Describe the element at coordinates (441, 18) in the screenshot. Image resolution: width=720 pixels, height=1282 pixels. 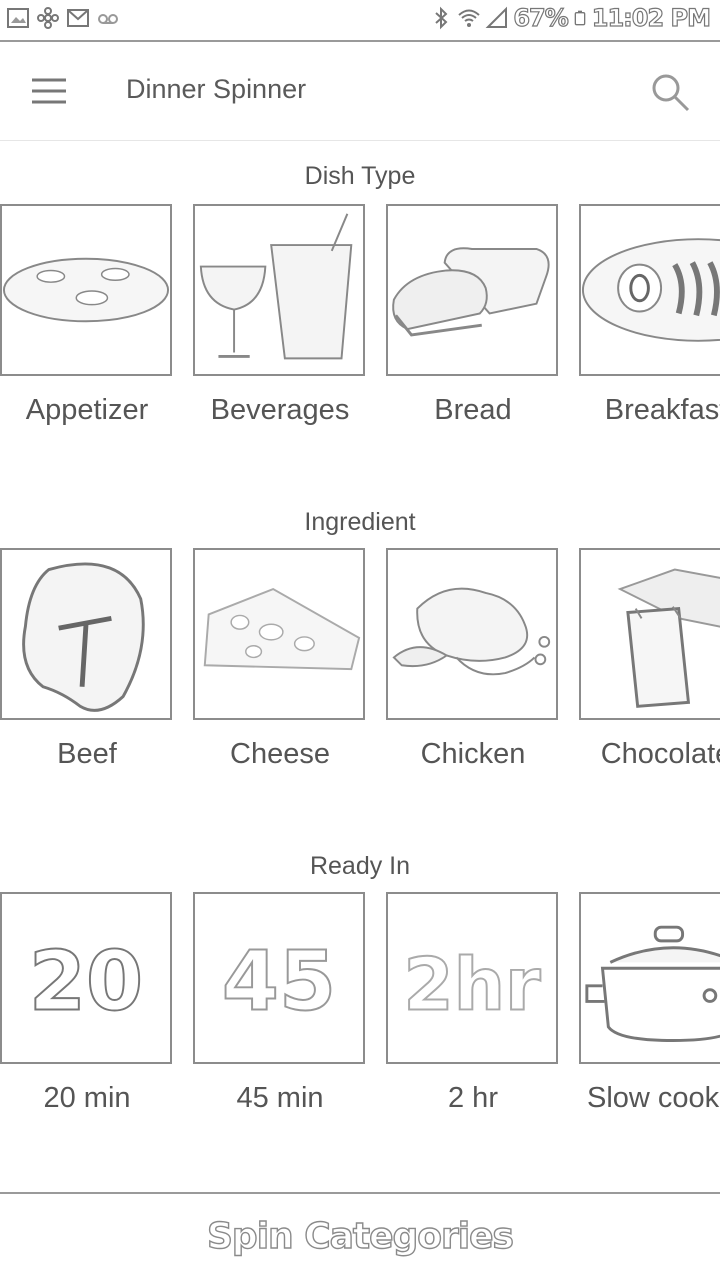
I see `bluetooth-icon` at that location.